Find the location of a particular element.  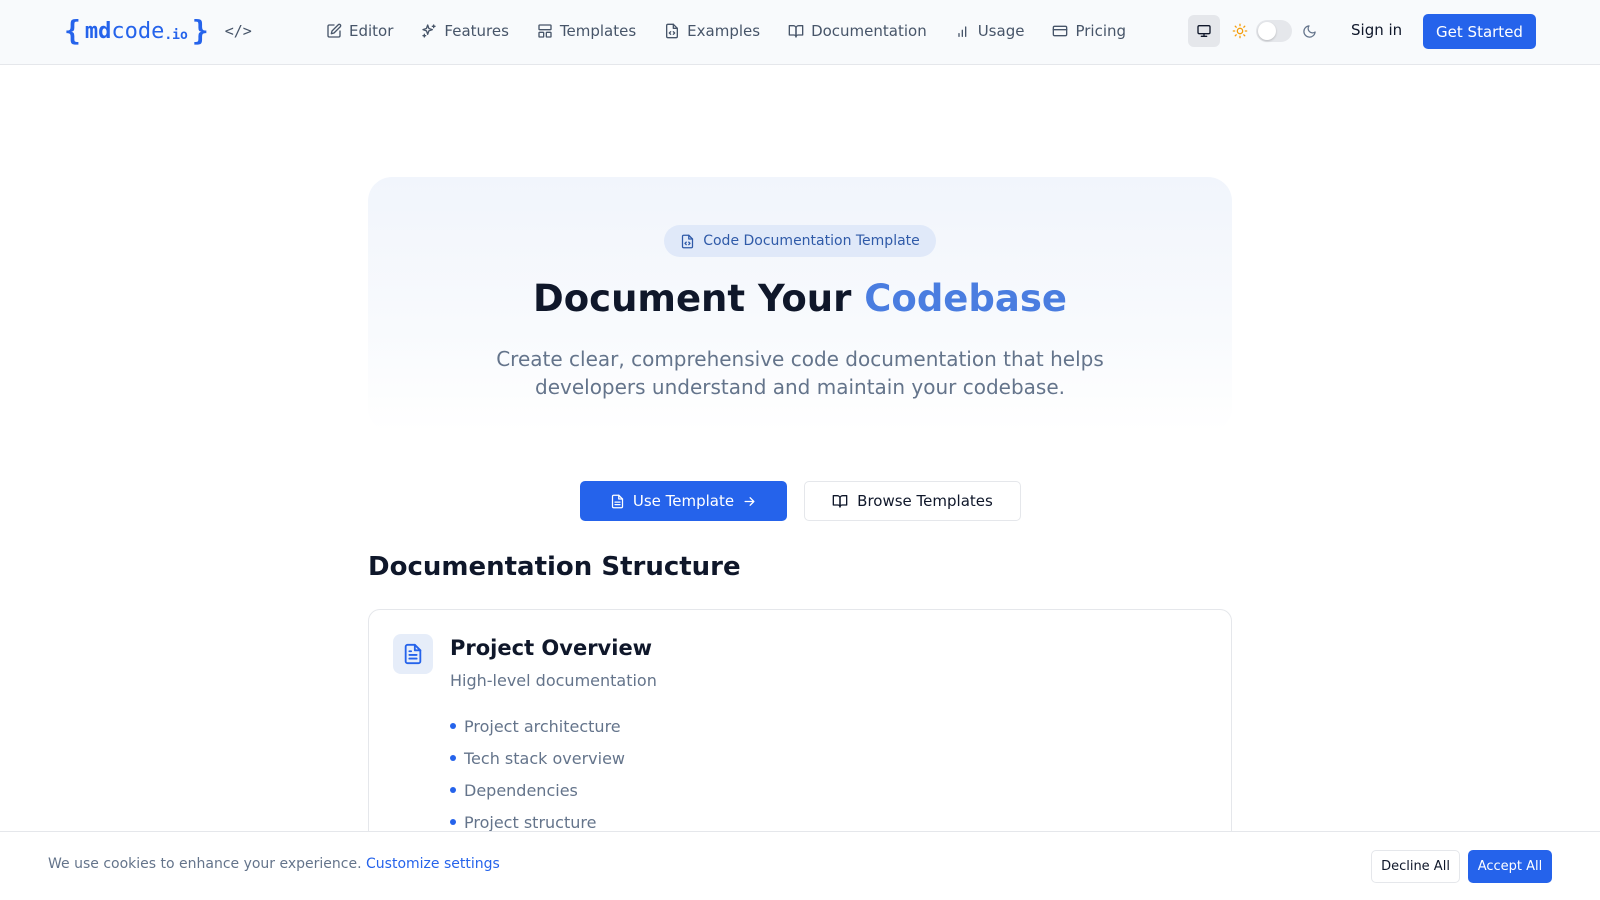

monitor-icon is located at coordinates (1204, 30).